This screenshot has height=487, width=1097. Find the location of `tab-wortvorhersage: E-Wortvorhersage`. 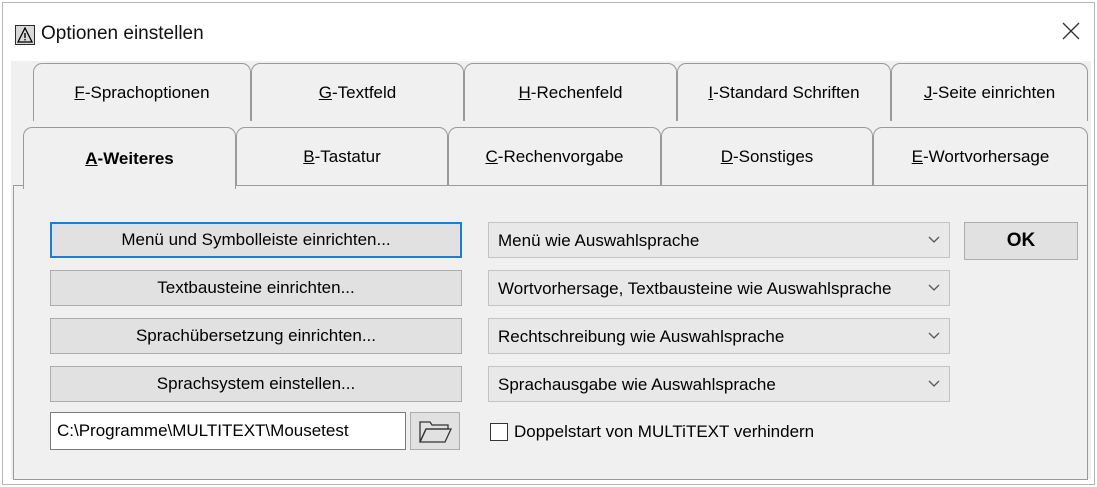

tab-wortvorhersage: E-Wortvorhersage is located at coordinates (980, 156).